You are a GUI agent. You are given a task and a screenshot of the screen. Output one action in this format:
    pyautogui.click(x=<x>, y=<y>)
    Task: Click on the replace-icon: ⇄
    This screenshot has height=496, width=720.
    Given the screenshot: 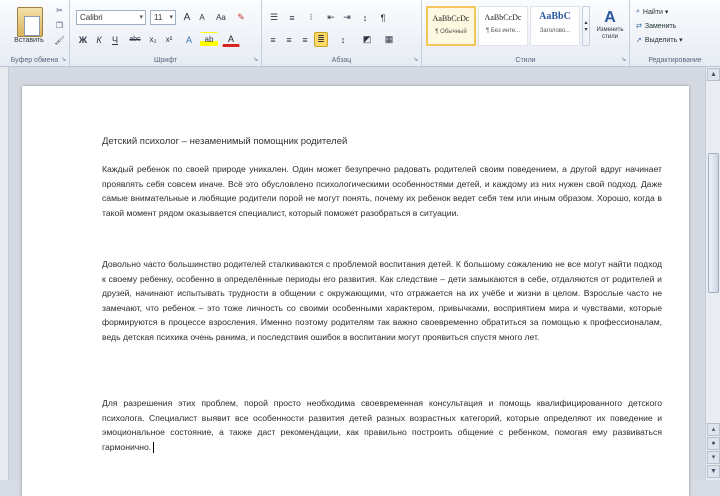 What is the action you would take?
    pyautogui.click(x=639, y=26)
    